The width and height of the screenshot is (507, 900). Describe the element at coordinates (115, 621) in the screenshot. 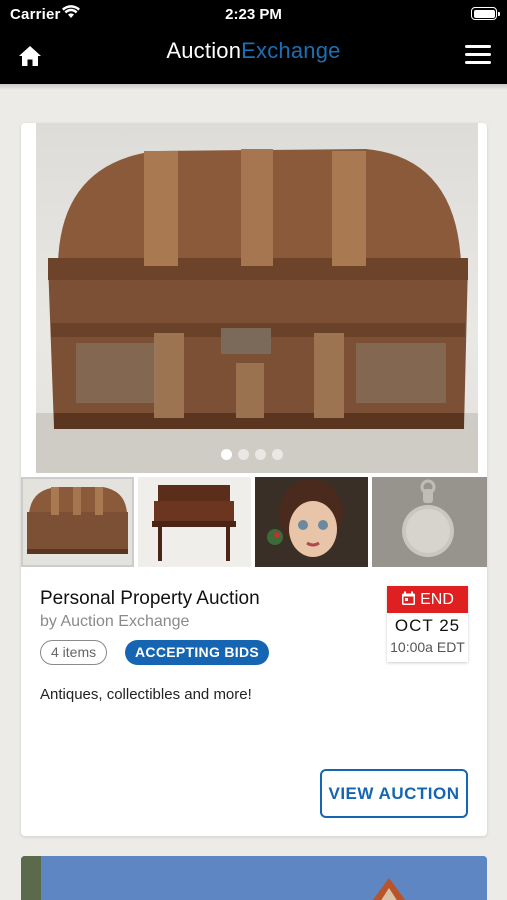

I see `auction-byline: by Auction Exchange` at that location.